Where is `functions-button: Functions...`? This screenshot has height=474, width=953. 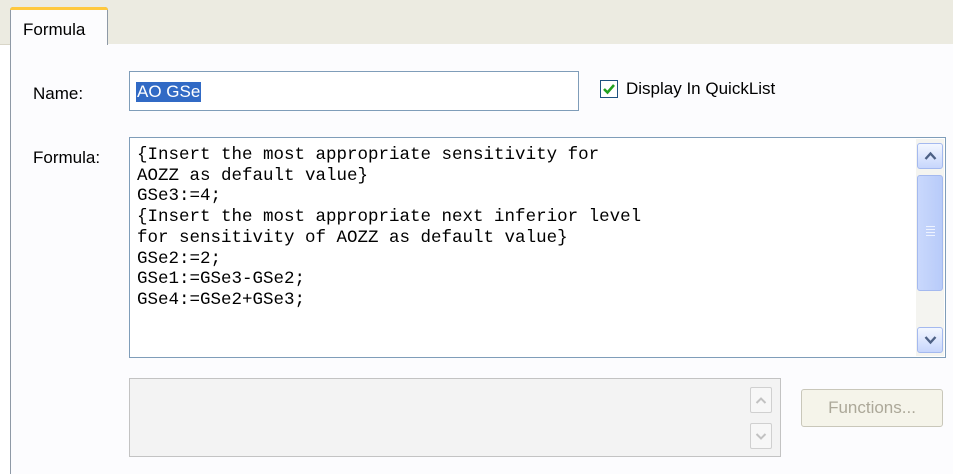 functions-button: Functions... is located at coordinates (872, 408).